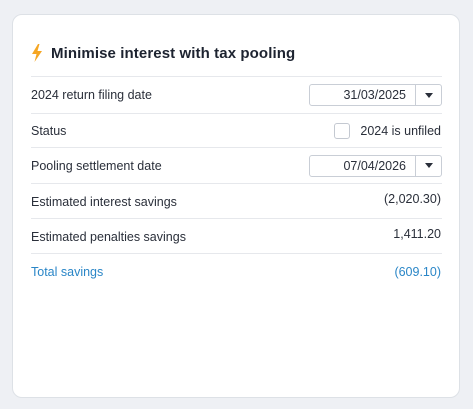 Image resolution: width=473 pixels, height=409 pixels. Describe the element at coordinates (236, 130) in the screenshot. I see `status-row: Status 2024 is unfiled` at that location.